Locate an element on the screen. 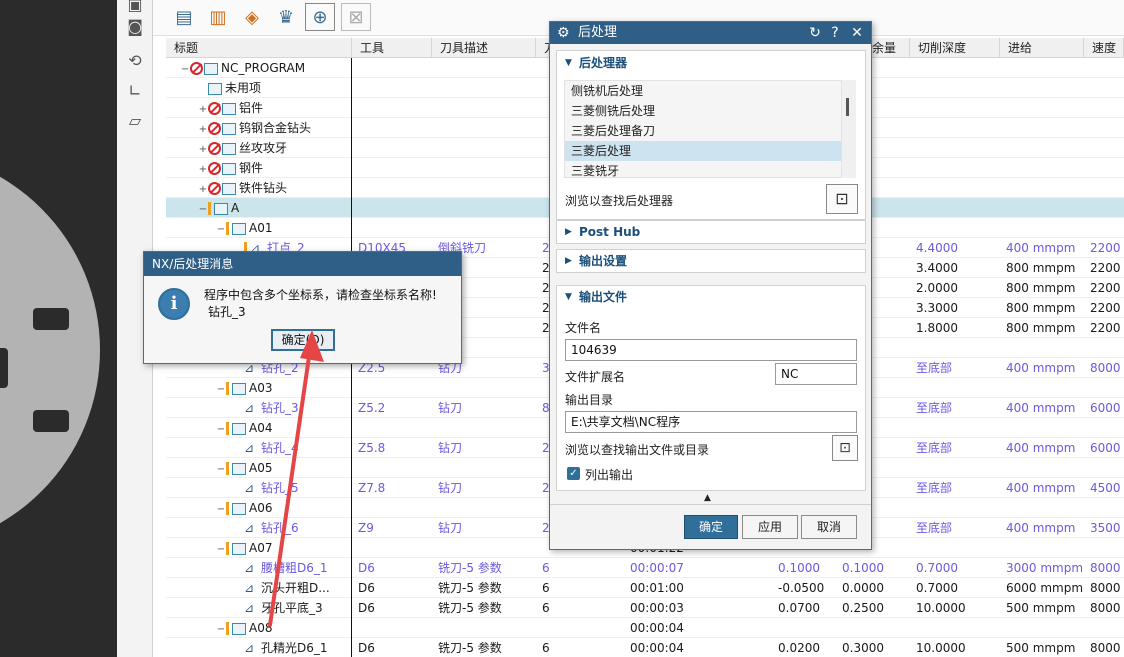 This screenshot has width=1124, height=657. postprocessor-list-item: 三菱后处理 is located at coordinates (703, 151).